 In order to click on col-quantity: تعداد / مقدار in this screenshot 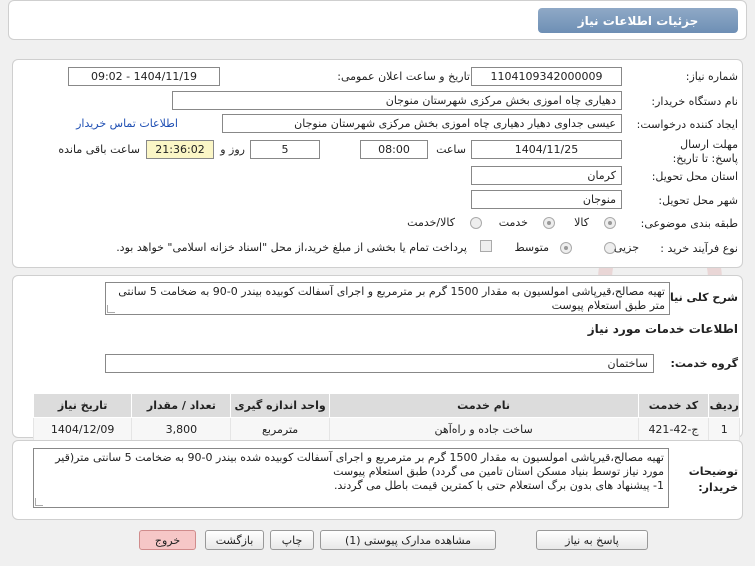, I will do `click(181, 405)`.